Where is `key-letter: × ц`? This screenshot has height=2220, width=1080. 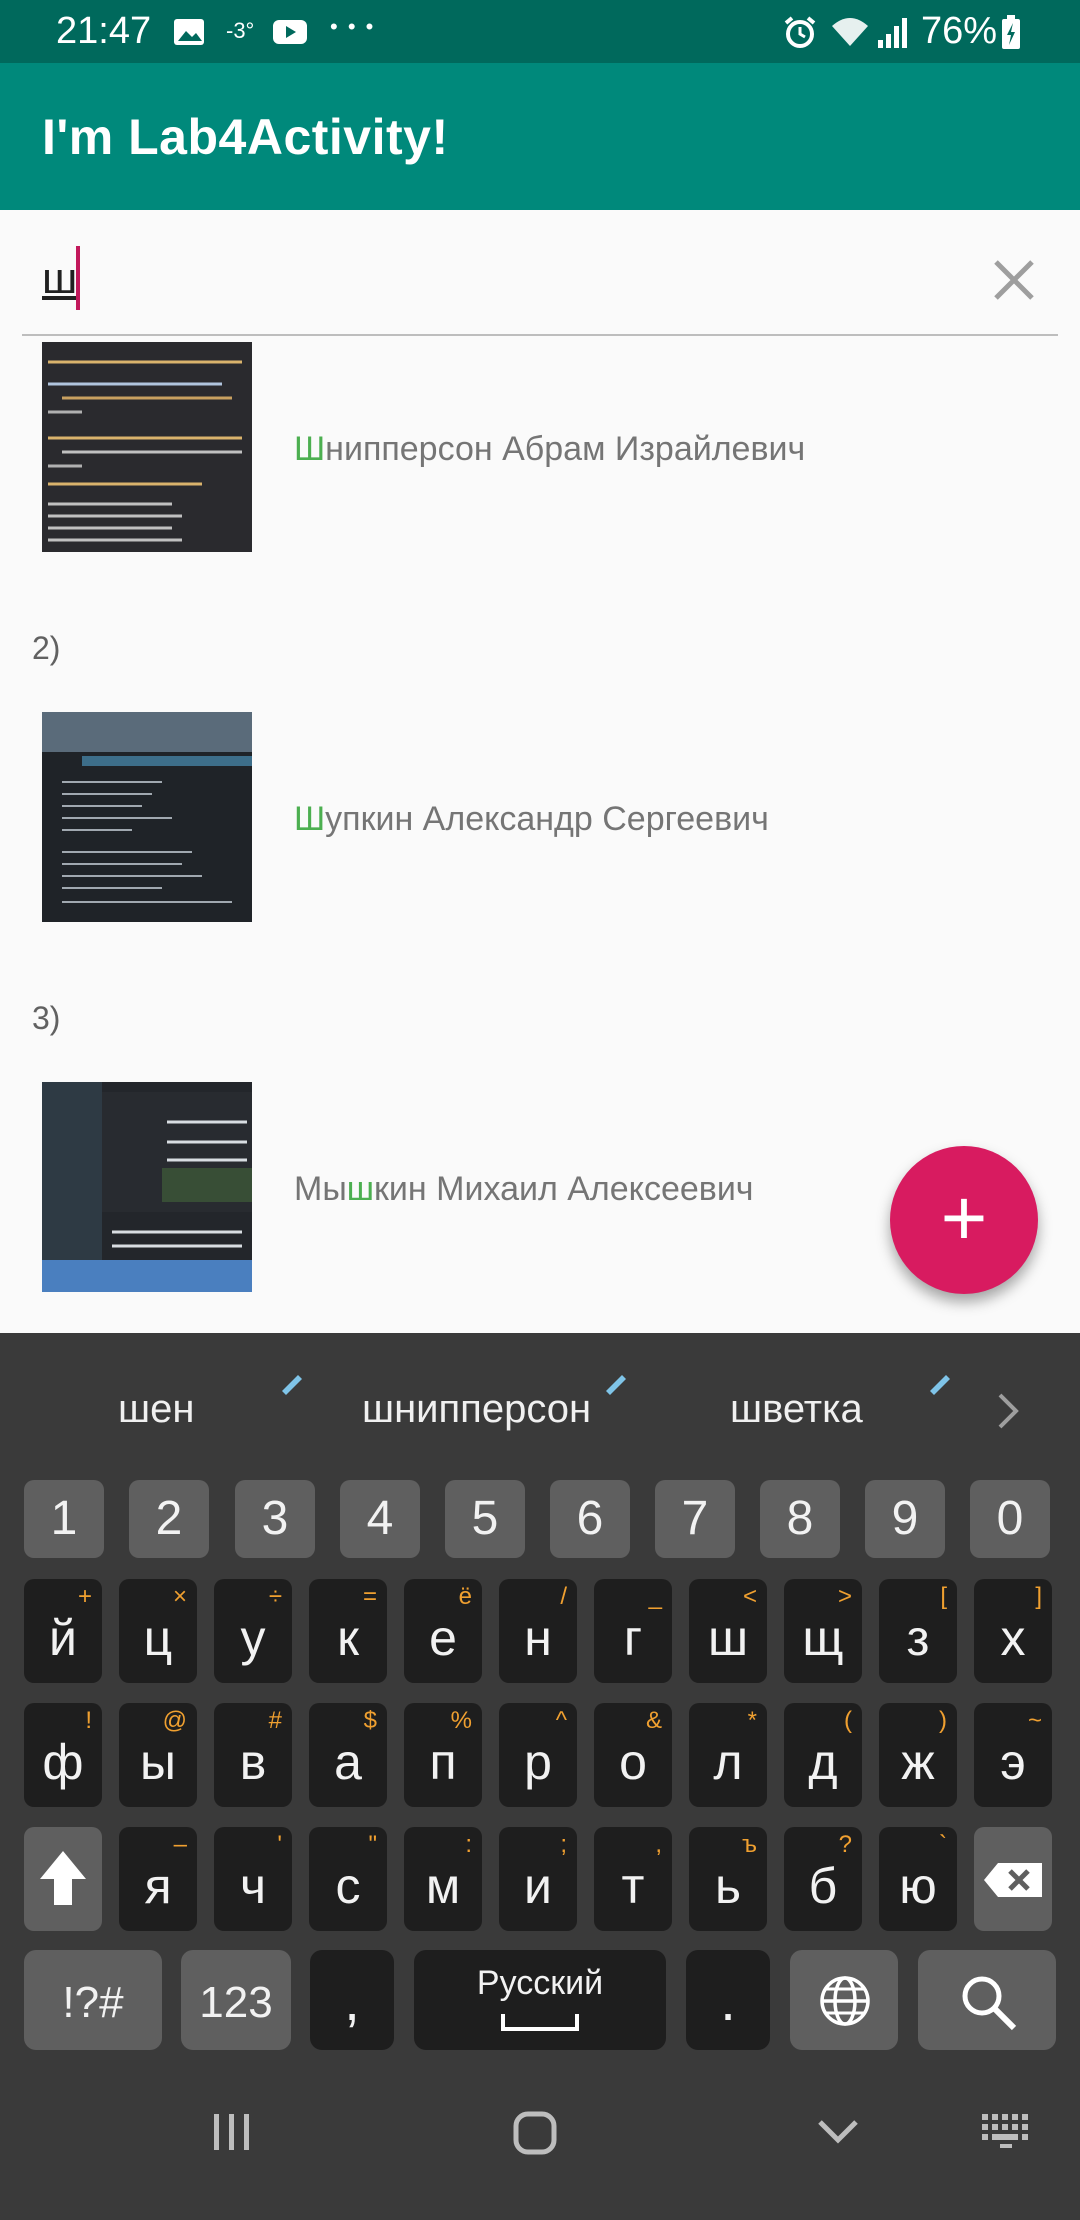
key-letter: × ц is located at coordinates (158, 1631).